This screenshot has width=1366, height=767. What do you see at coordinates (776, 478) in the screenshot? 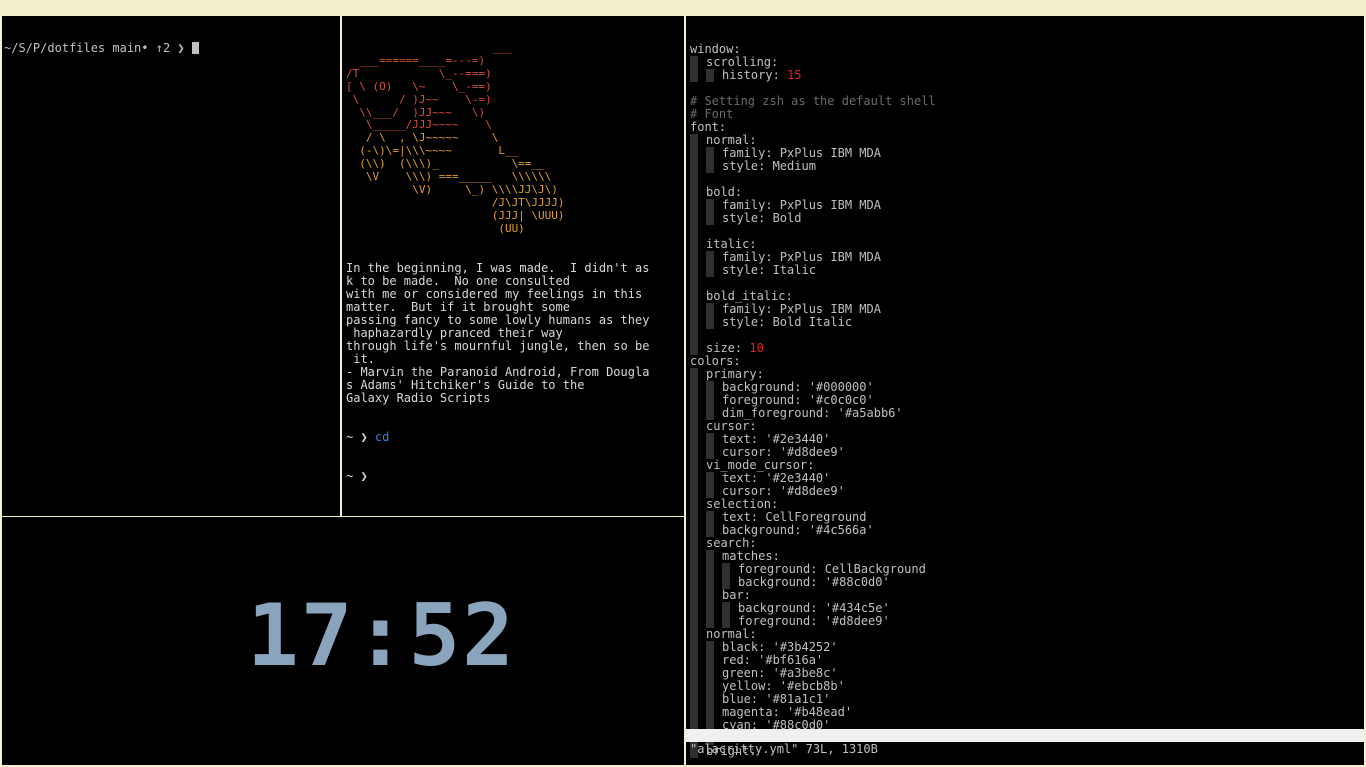
I see `editor-line-text: text: '#2e3440'` at bounding box center [776, 478].